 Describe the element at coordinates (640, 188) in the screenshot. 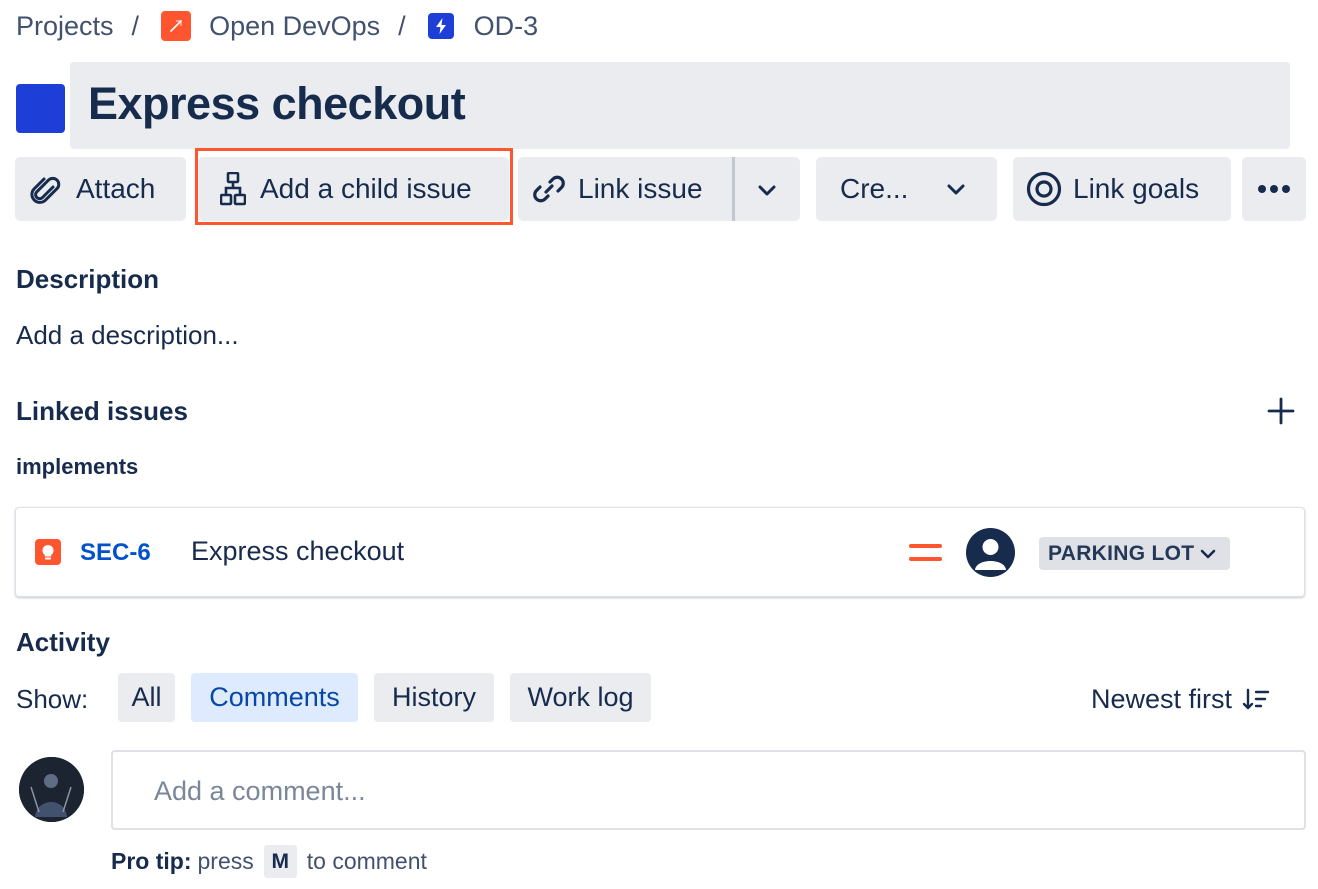

I see `link-issue-label: Link issue` at that location.